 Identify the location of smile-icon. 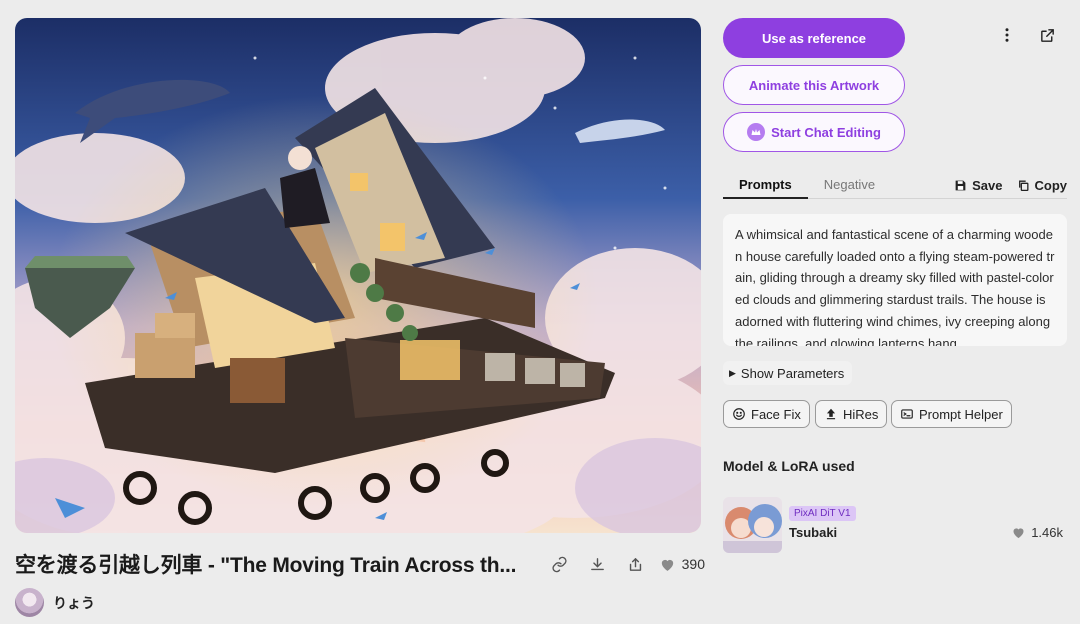
(739, 414).